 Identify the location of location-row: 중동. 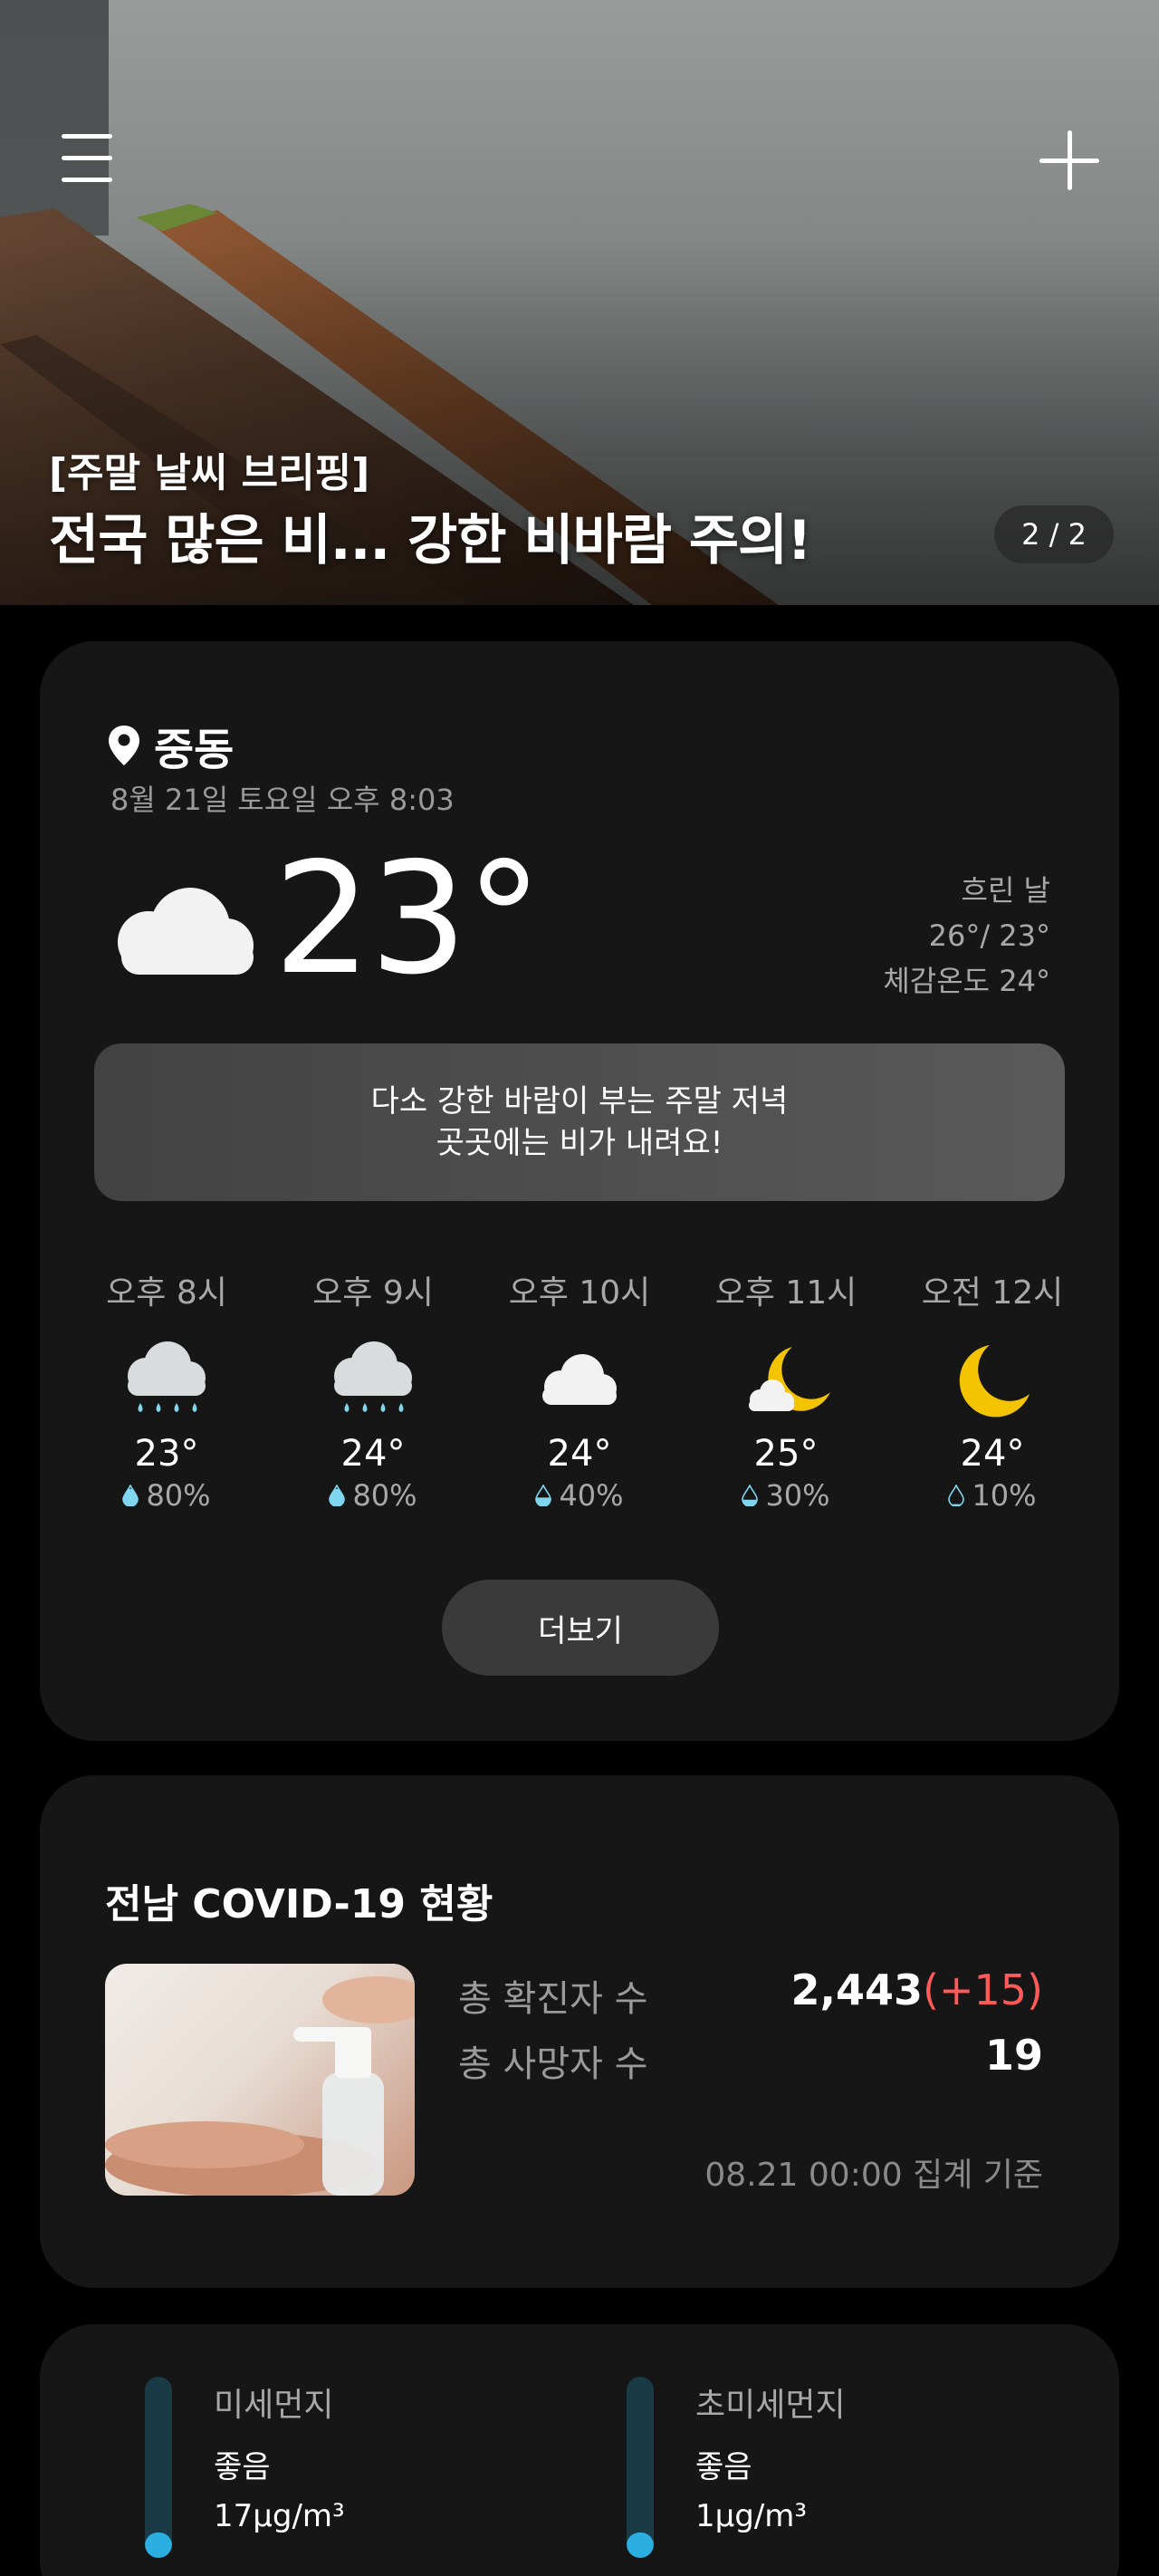
(172, 745).